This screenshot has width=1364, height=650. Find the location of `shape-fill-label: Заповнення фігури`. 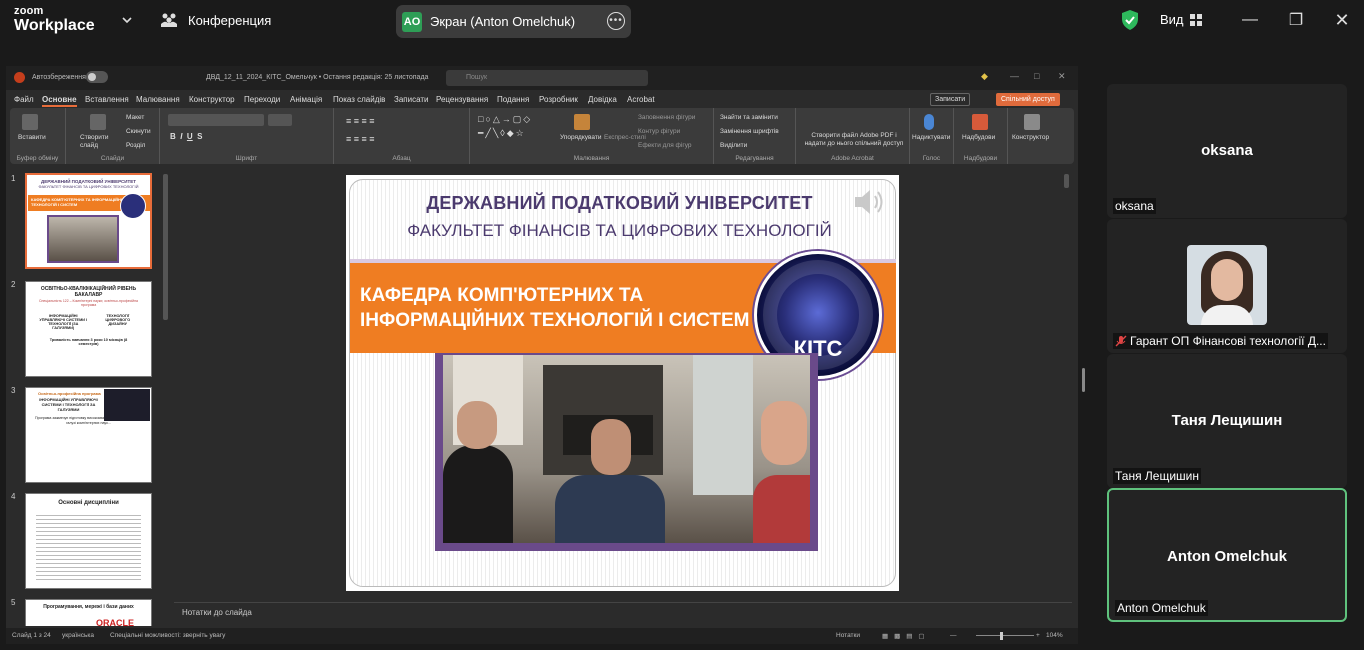

shape-fill-label: Заповнення фігури is located at coordinates (666, 117).